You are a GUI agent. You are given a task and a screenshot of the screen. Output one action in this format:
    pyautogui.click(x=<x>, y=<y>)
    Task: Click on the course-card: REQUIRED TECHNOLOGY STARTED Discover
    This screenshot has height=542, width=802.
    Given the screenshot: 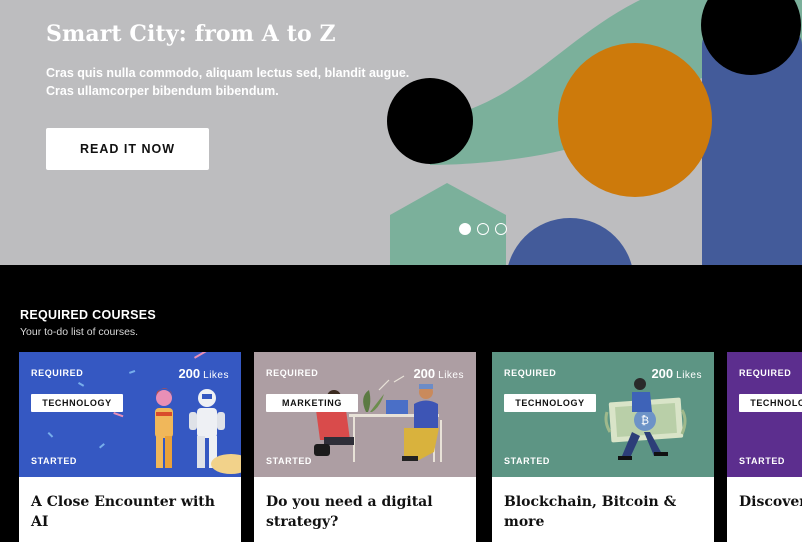 What is the action you would take?
    pyautogui.click(x=764, y=447)
    